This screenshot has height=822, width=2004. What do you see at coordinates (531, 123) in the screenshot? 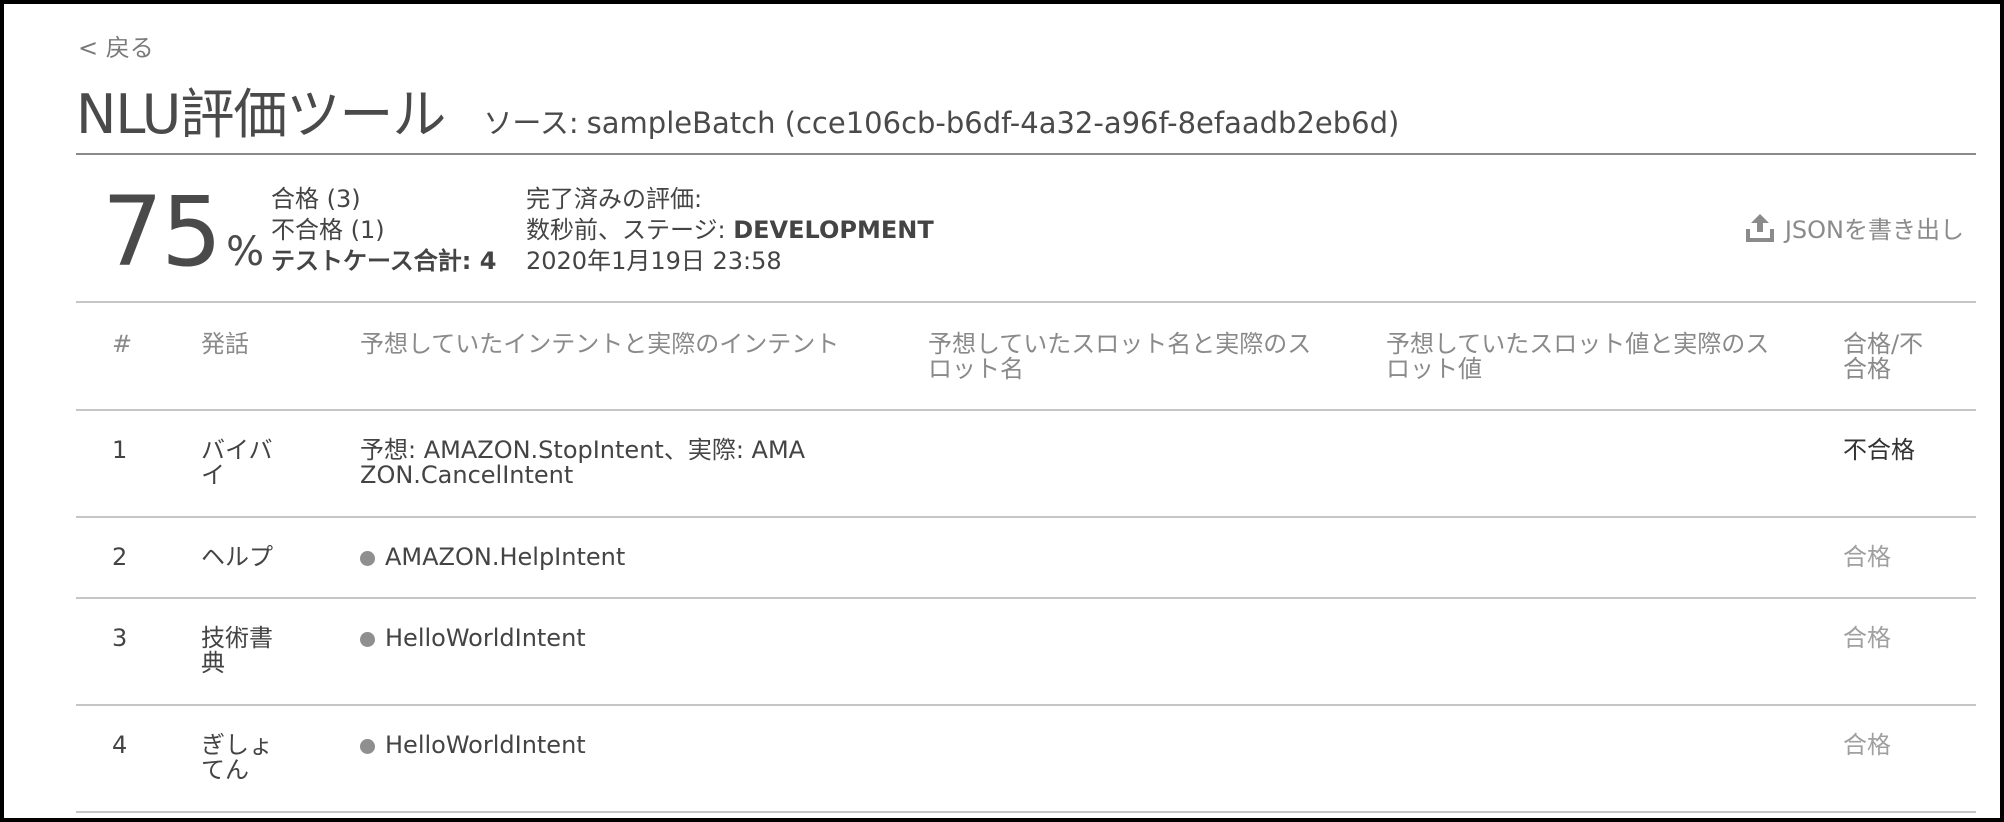
I see `source-prefix: ソース:` at bounding box center [531, 123].